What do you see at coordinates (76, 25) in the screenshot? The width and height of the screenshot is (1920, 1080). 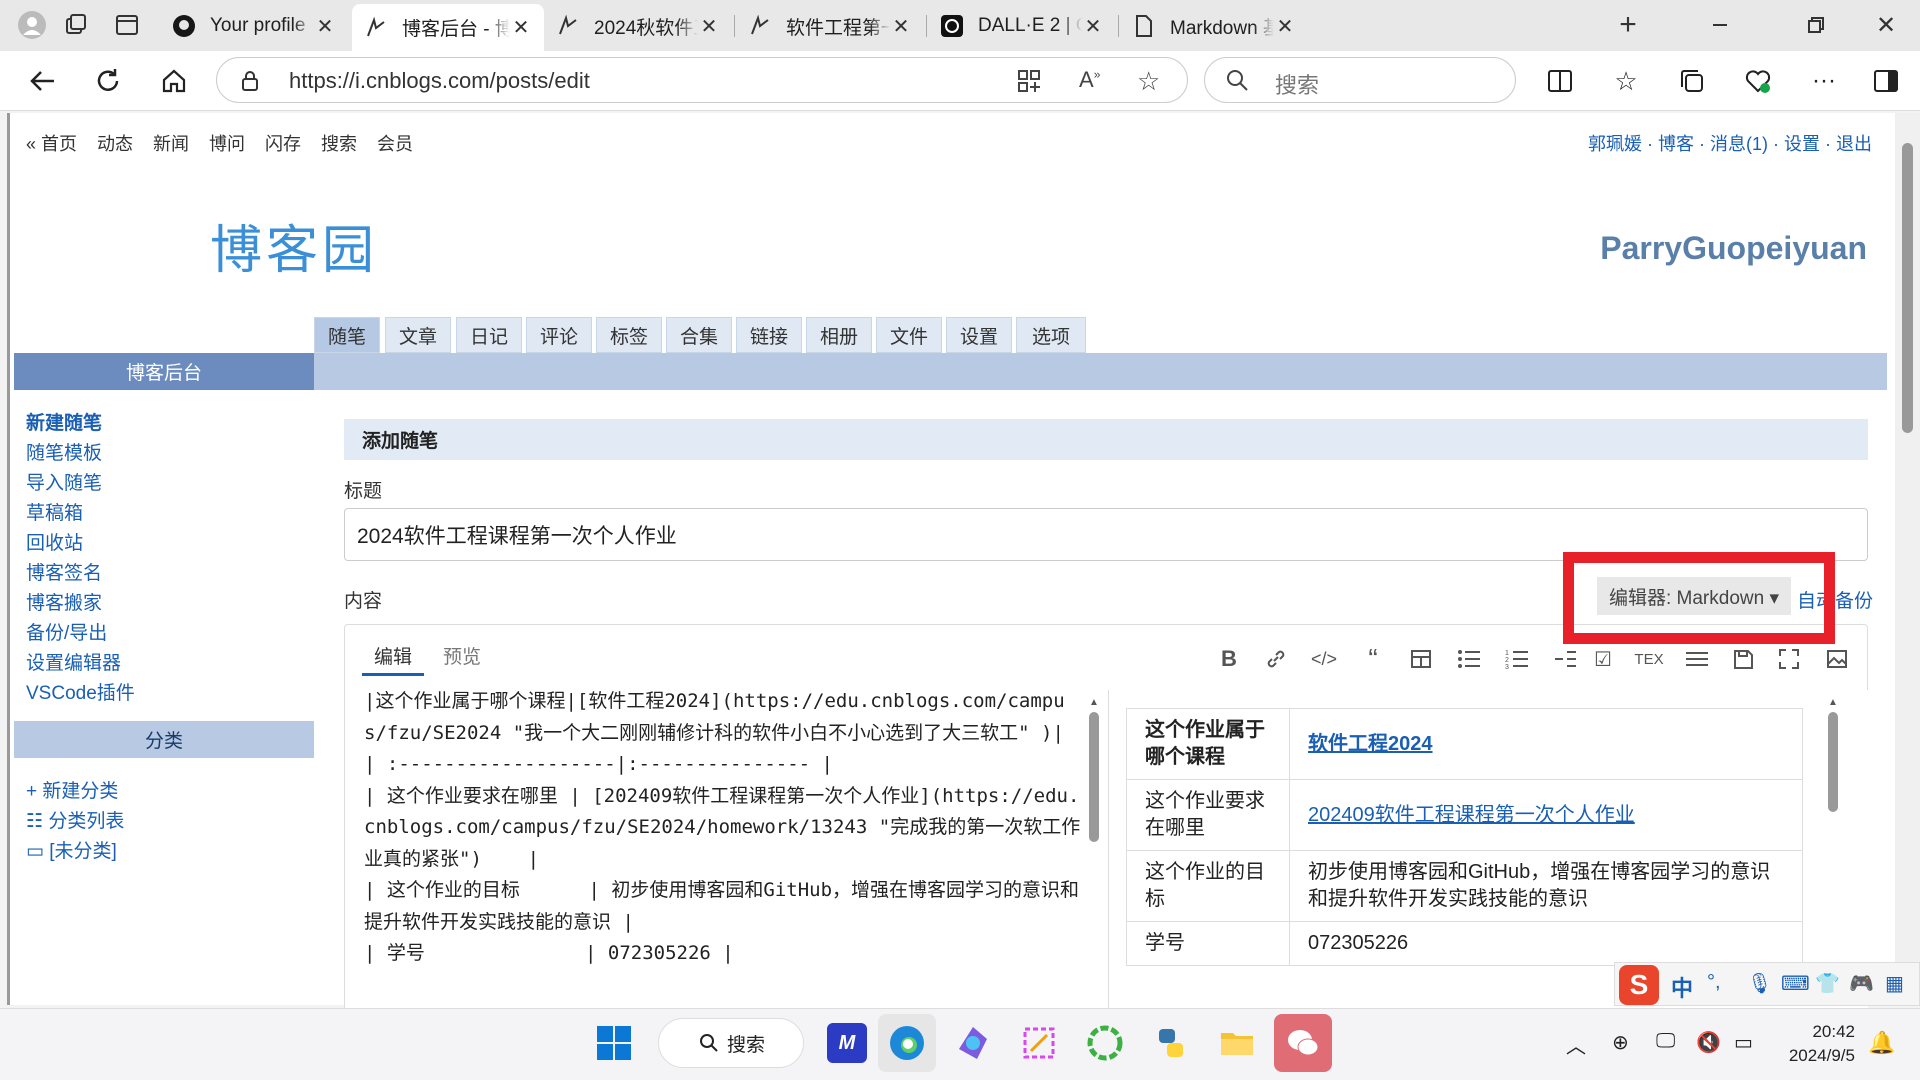 I see `workspaces-icon` at bounding box center [76, 25].